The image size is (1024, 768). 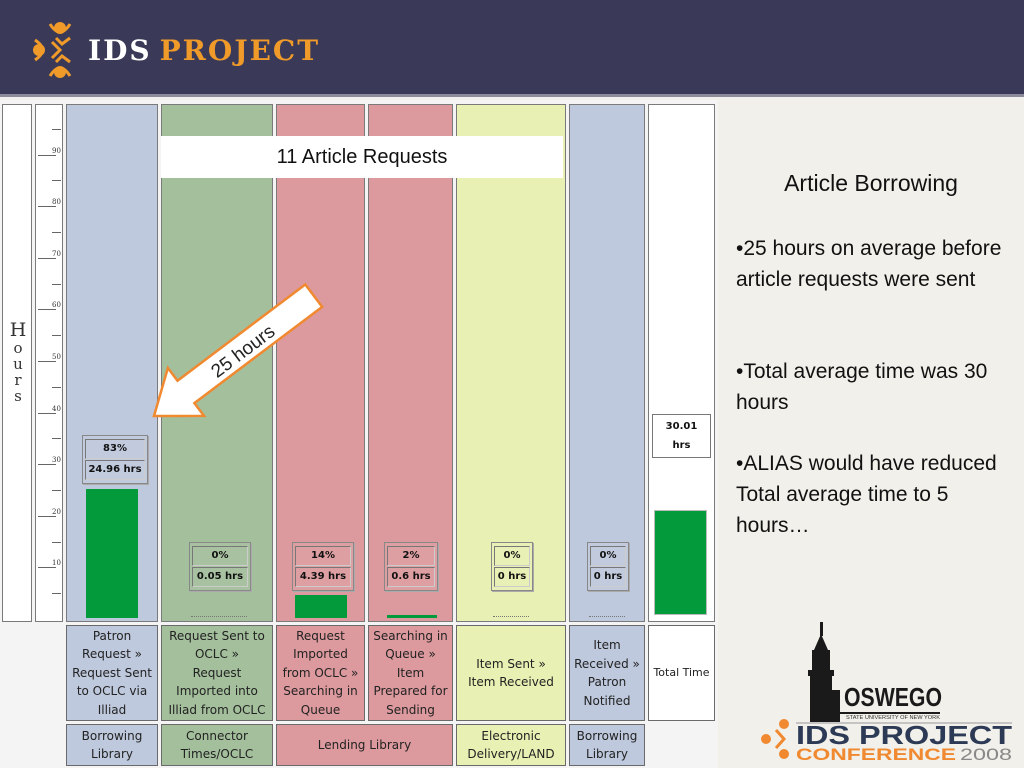 I want to click on percent-label: 83%, so click(x=115, y=449).